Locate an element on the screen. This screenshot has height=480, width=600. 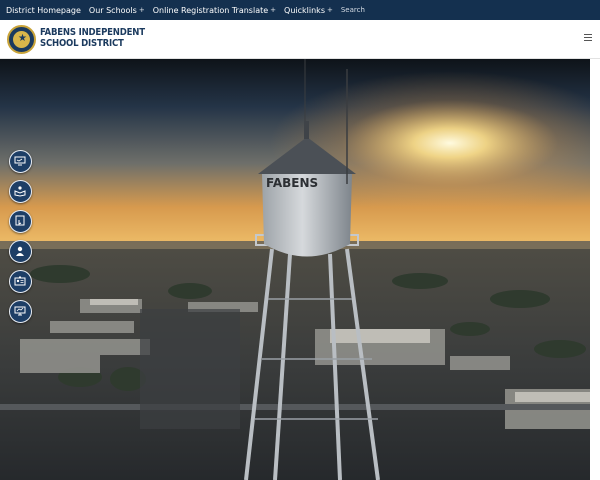
district-seal-icon: ★ is located at coordinates (21, 39).